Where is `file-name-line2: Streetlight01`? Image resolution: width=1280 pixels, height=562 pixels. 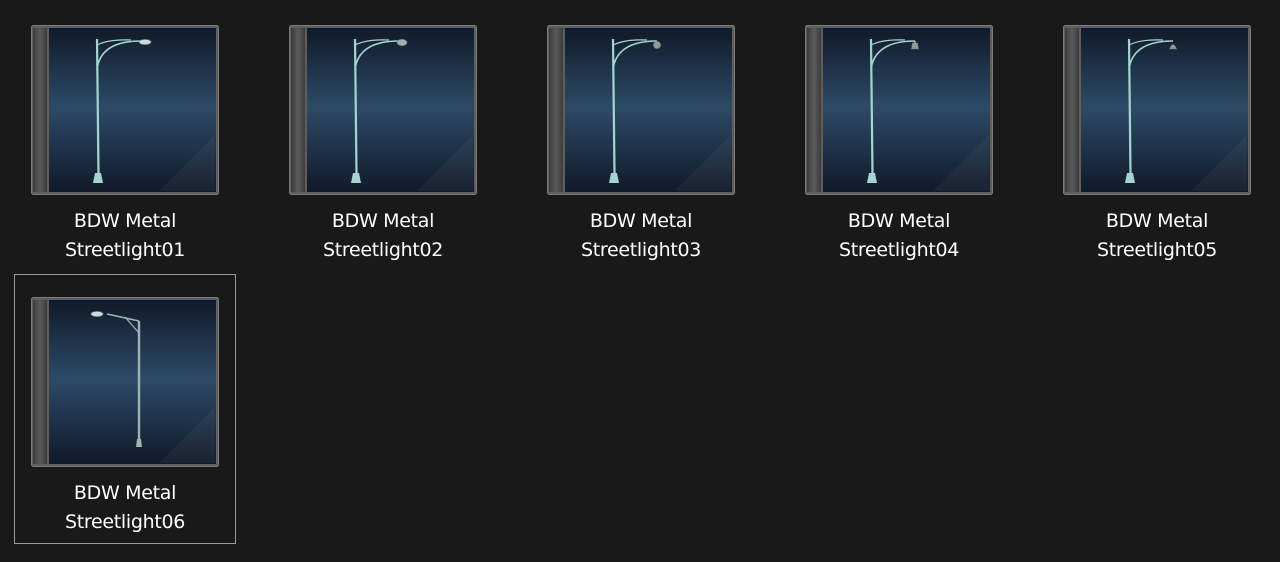
file-name-line2: Streetlight01 is located at coordinates (125, 250).